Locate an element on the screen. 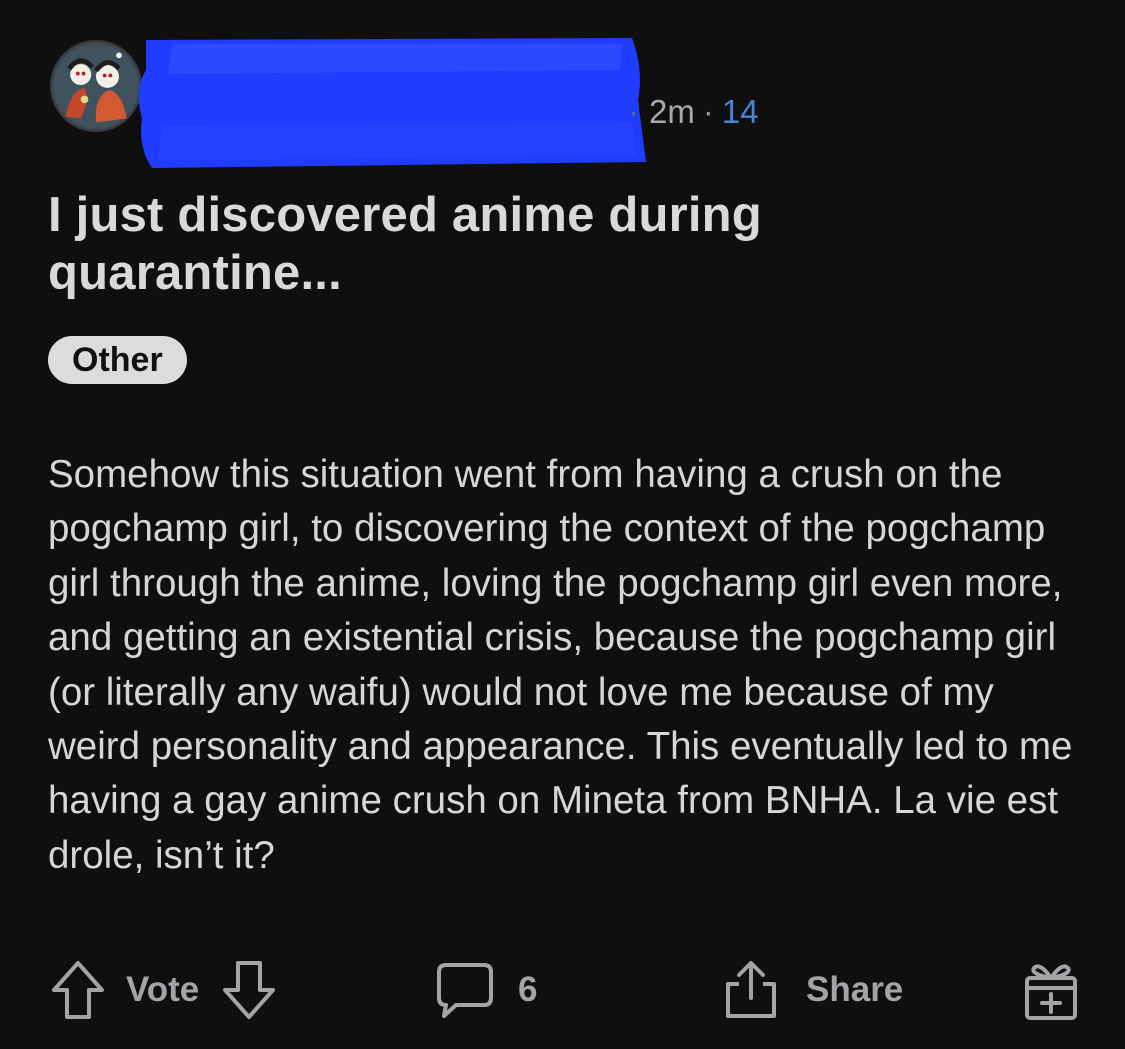 This screenshot has height=1049, width=1125. post-flair: Other is located at coordinates (117, 360).